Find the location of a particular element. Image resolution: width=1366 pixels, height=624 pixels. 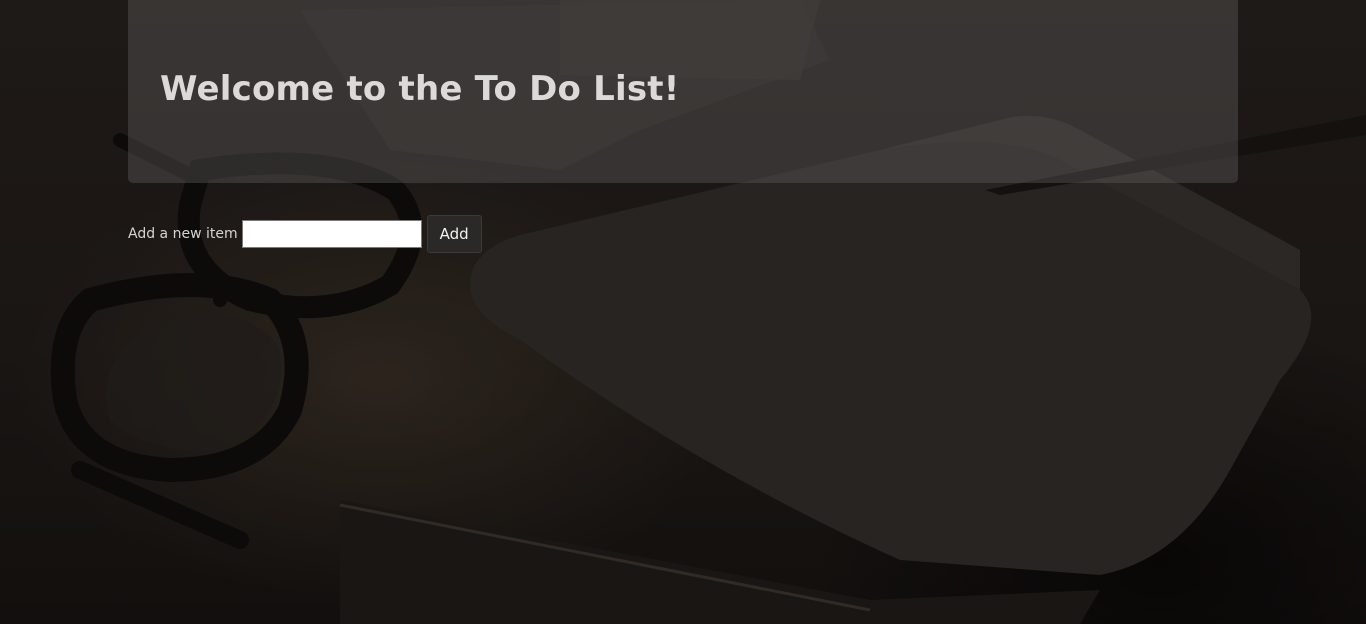

add-item-label: Add a new item is located at coordinates (183, 234).